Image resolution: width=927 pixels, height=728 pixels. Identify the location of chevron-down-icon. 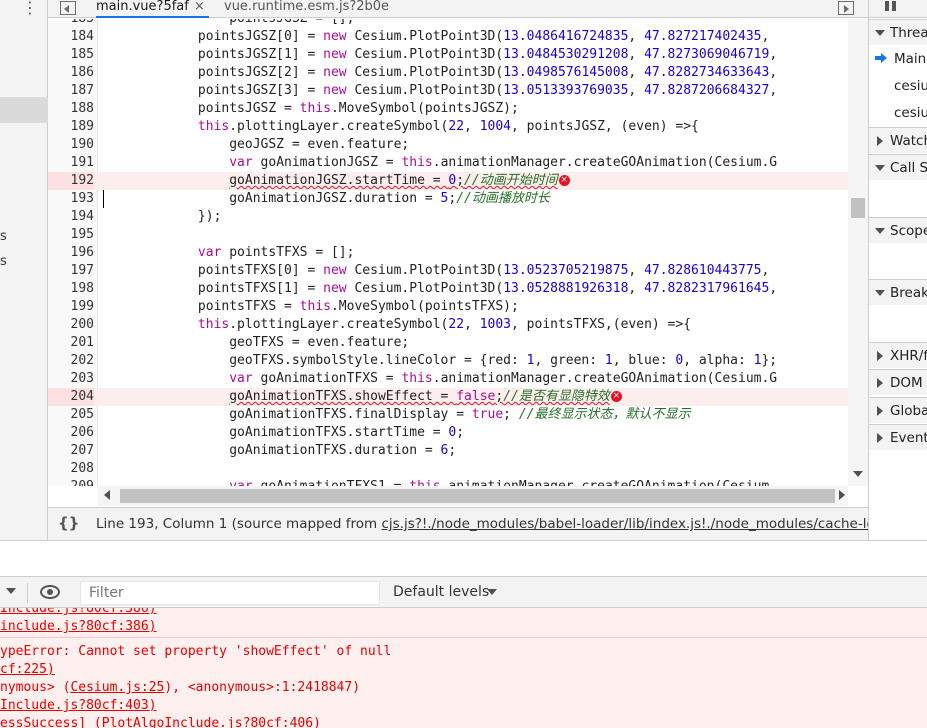
(492, 592).